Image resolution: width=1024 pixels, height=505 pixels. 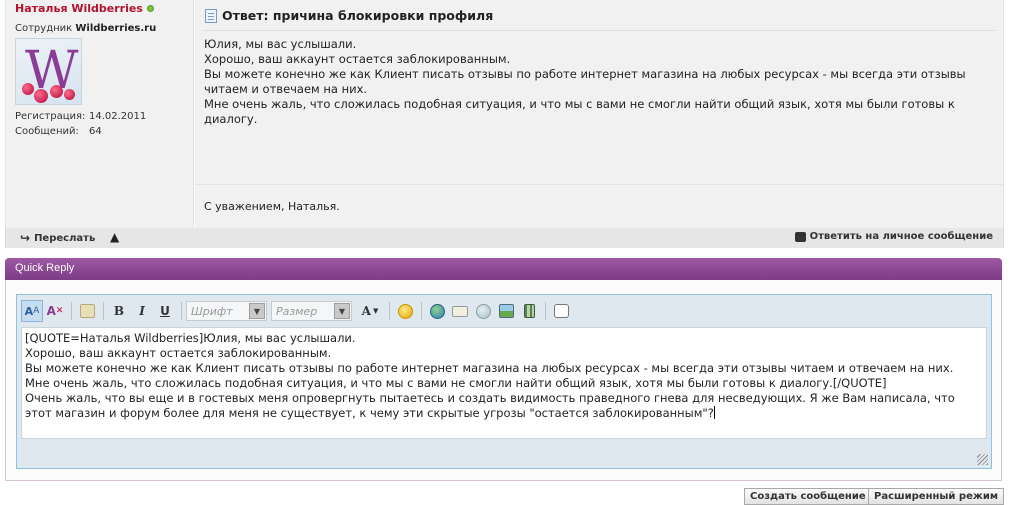 What do you see at coordinates (150, 8) in the screenshot?
I see `online-status-icon` at bounding box center [150, 8].